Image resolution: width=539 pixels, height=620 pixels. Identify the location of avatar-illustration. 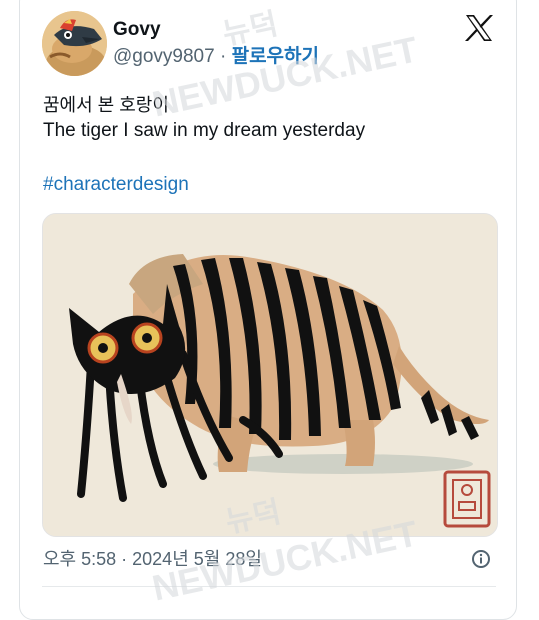
(74, 43).